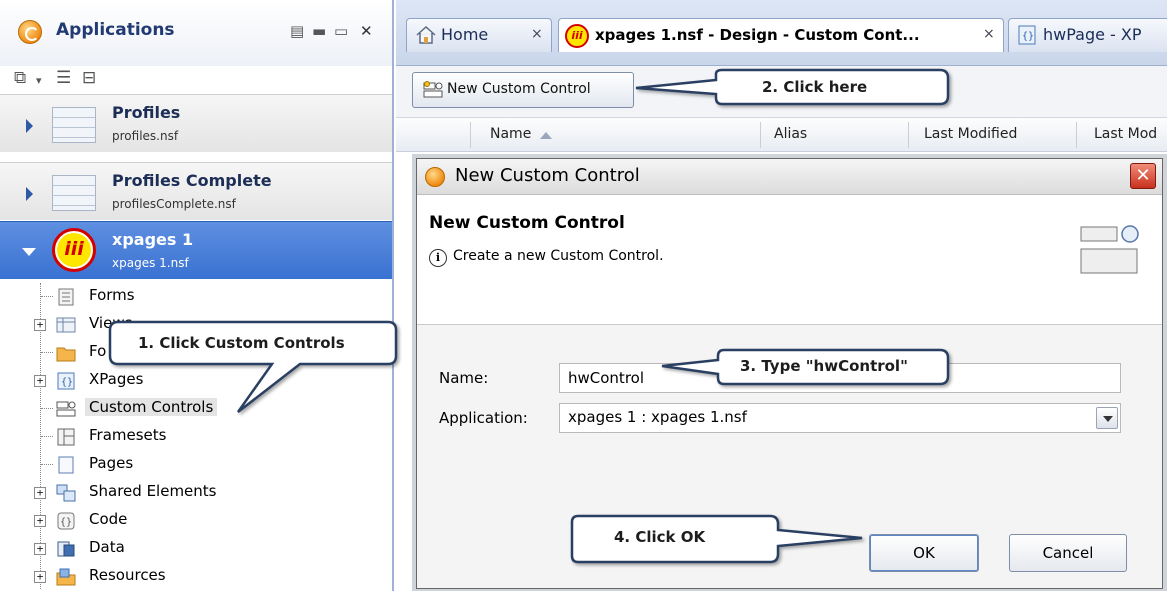  Describe the element at coordinates (111, 463) in the screenshot. I see `tree-item-label: Pages` at that location.